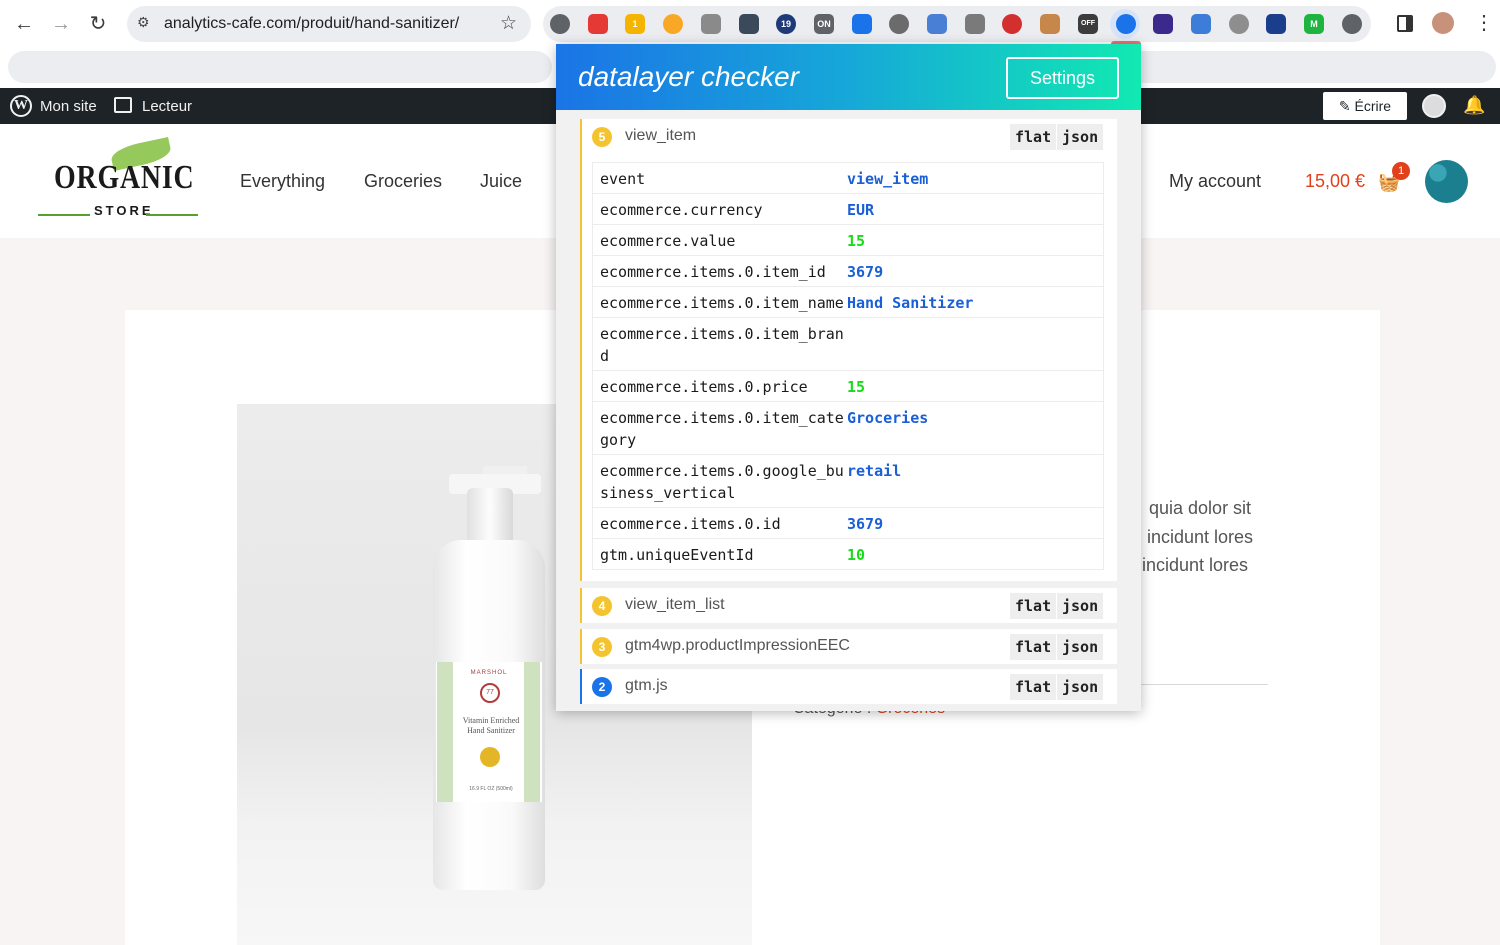 The image size is (1500, 945). What do you see at coordinates (874, 471) in the screenshot?
I see `row-value: retail` at bounding box center [874, 471].